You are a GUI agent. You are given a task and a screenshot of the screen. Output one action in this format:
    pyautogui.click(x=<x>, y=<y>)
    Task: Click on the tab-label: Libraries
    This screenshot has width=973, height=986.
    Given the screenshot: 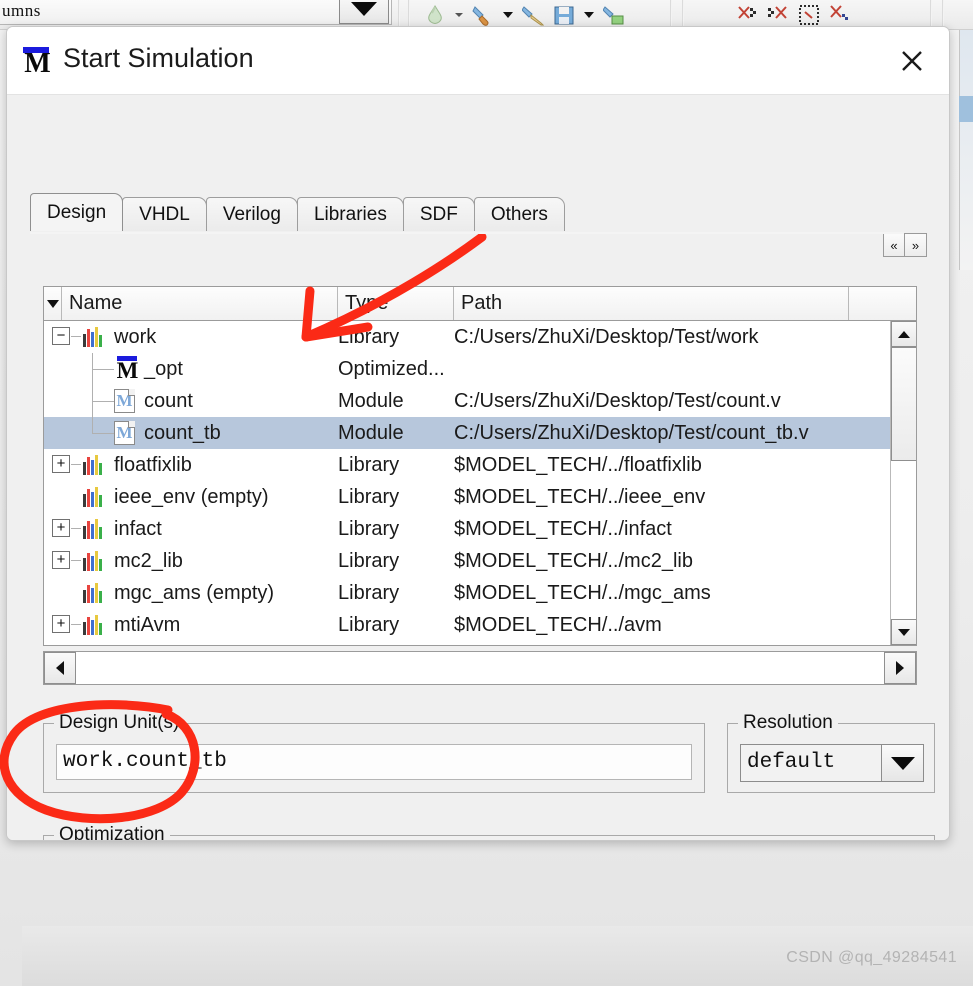 What is the action you would take?
    pyautogui.click(x=350, y=214)
    